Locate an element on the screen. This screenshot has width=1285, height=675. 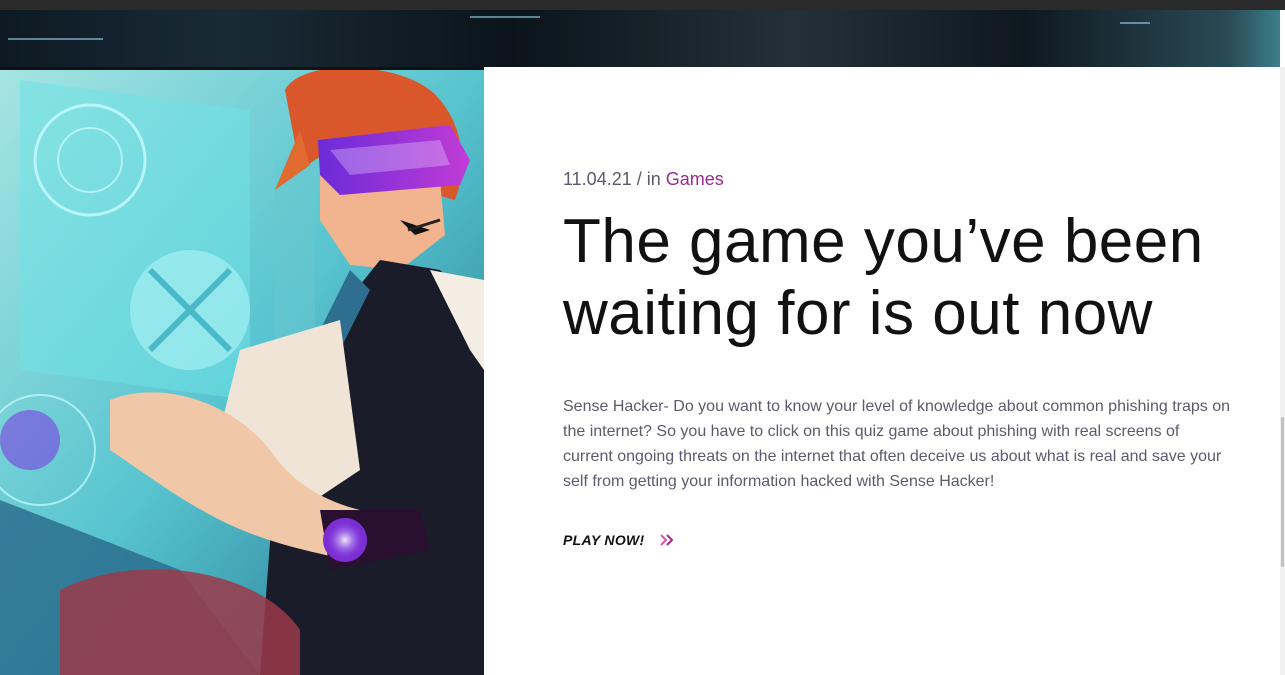
post-meta: 11.04.21 / in Games is located at coordinates (903, 179).